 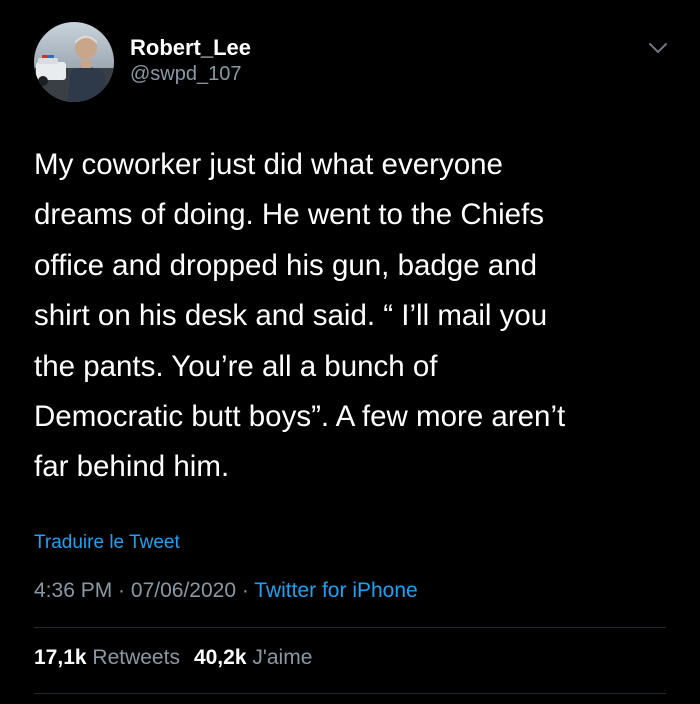 What do you see at coordinates (286, 265) in the screenshot?
I see `tweet-text-line: office and dropped his gun, badge and` at bounding box center [286, 265].